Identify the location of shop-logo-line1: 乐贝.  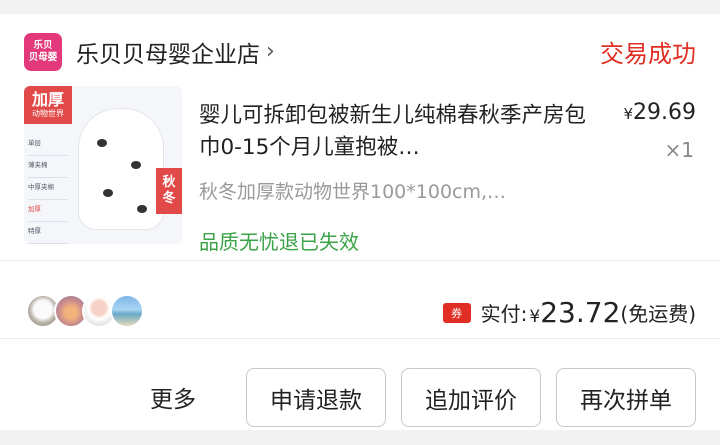
(43, 45).